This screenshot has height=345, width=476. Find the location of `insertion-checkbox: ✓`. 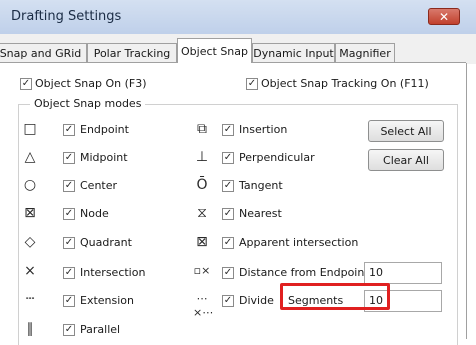

insertion-checkbox: ✓ is located at coordinates (228, 130).